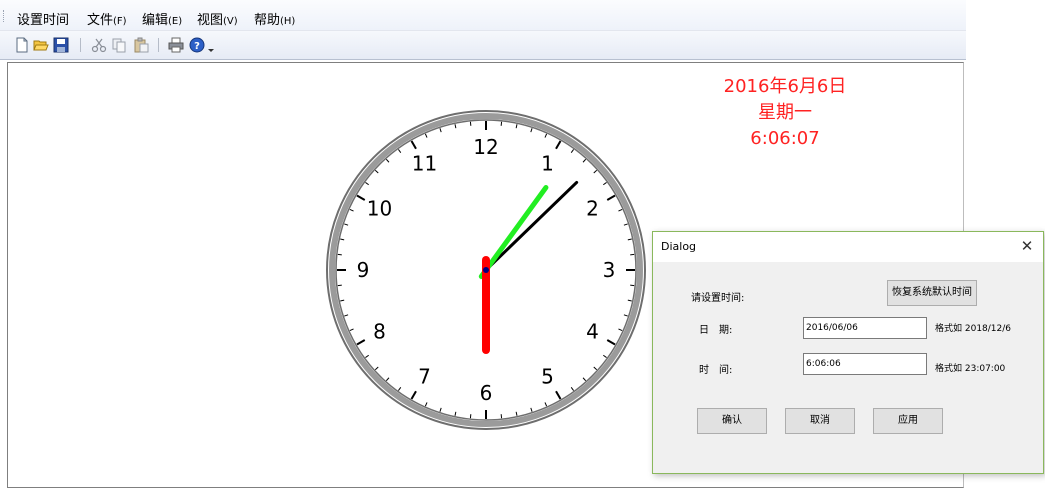  What do you see at coordinates (848, 247) in the screenshot?
I see `dialog-titlebar: Dialog ✕` at bounding box center [848, 247].